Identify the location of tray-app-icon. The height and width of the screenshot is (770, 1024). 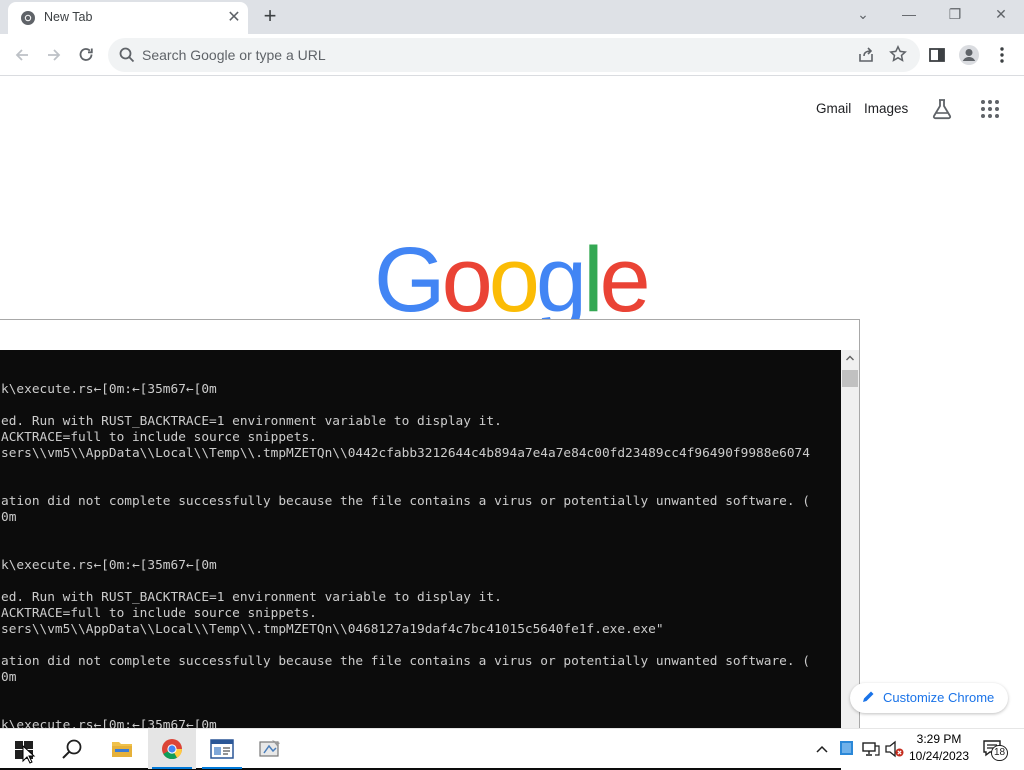
(846, 748).